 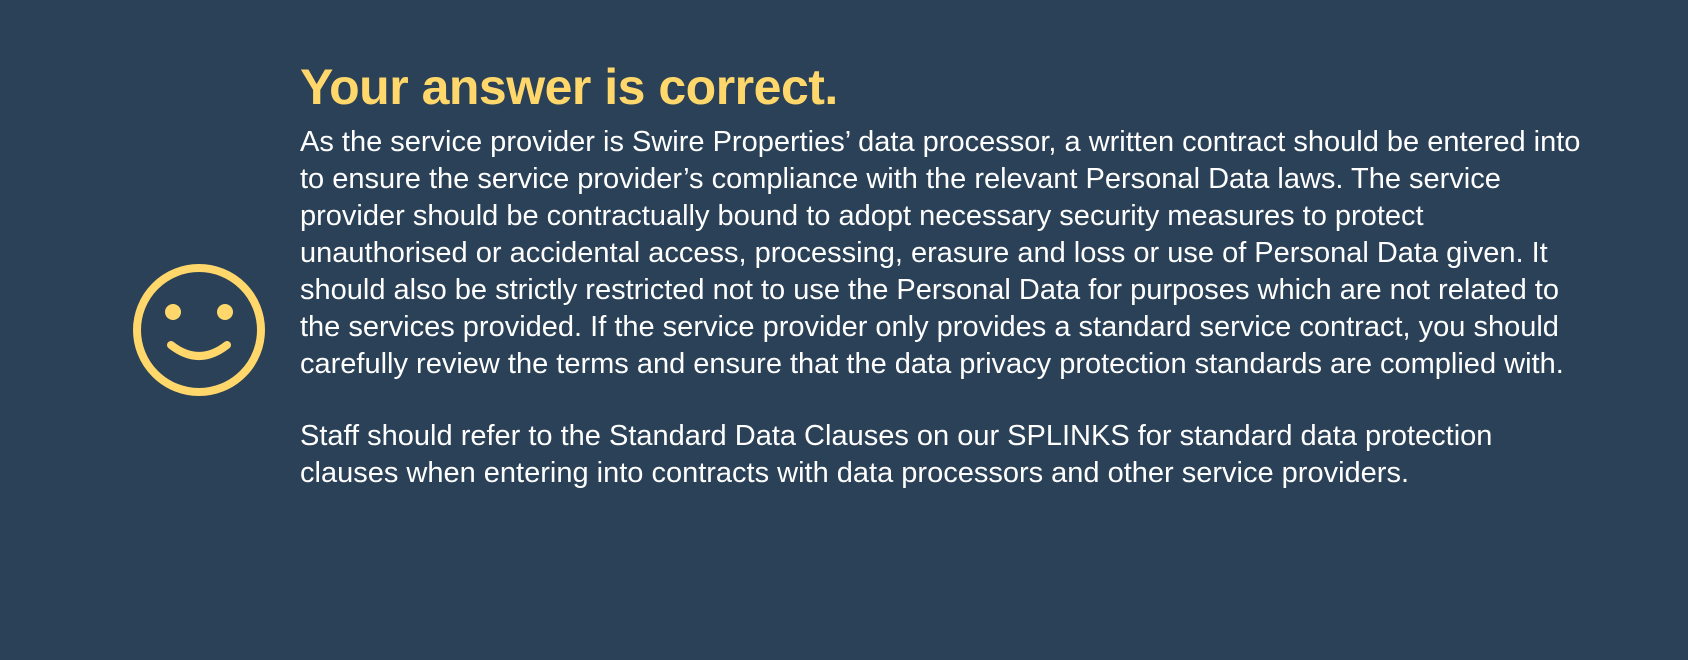 What do you see at coordinates (569, 87) in the screenshot?
I see `feedback-title: Your answer is correct.` at bounding box center [569, 87].